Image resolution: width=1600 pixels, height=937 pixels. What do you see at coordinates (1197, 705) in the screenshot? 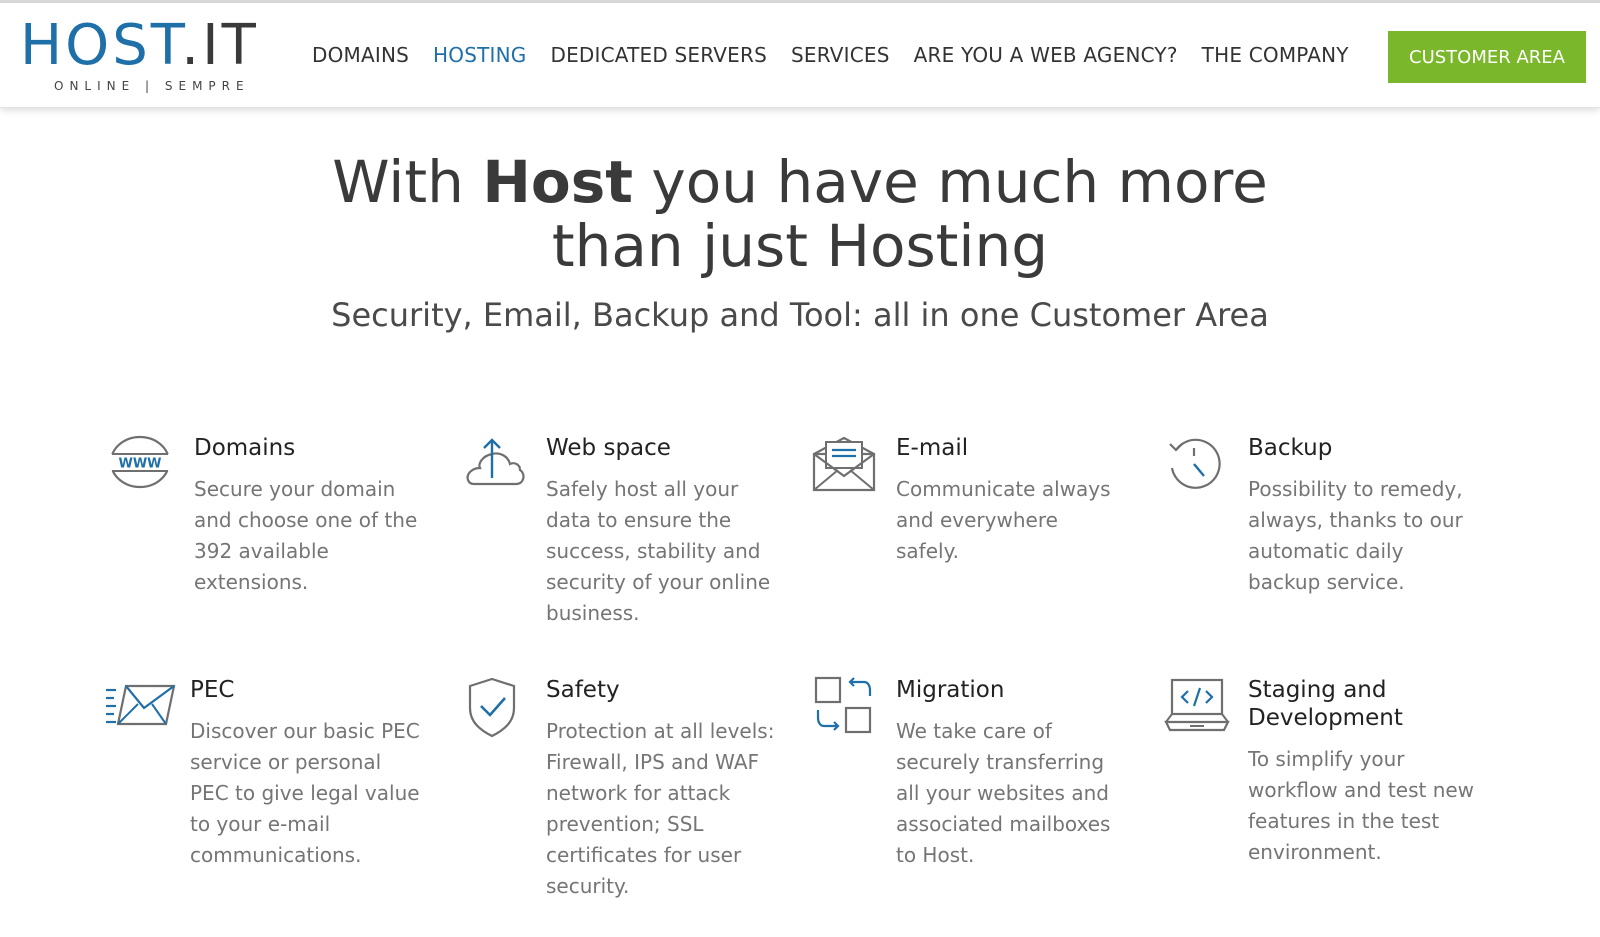
I see `laptop-code-icon` at bounding box center [1197, 705].